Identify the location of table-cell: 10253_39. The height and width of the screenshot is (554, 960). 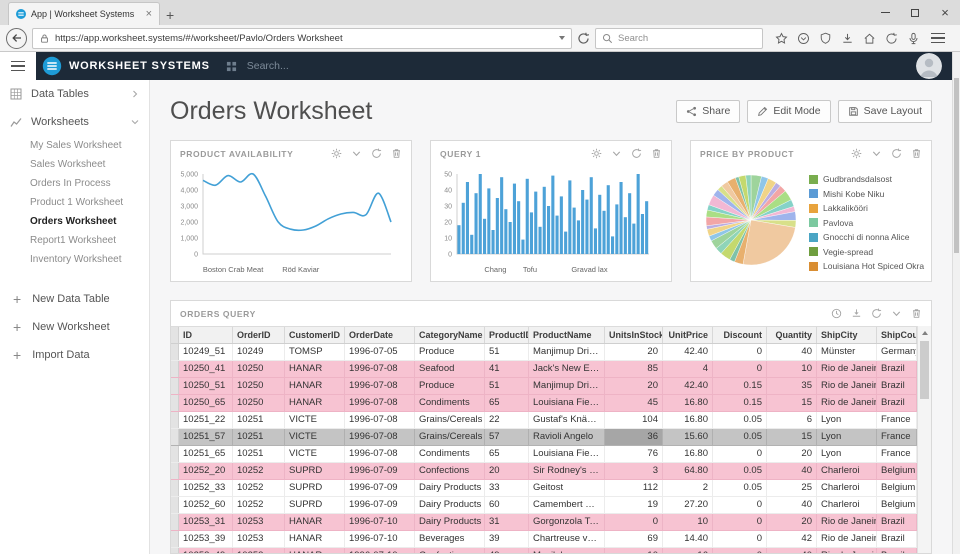
(206, 539).